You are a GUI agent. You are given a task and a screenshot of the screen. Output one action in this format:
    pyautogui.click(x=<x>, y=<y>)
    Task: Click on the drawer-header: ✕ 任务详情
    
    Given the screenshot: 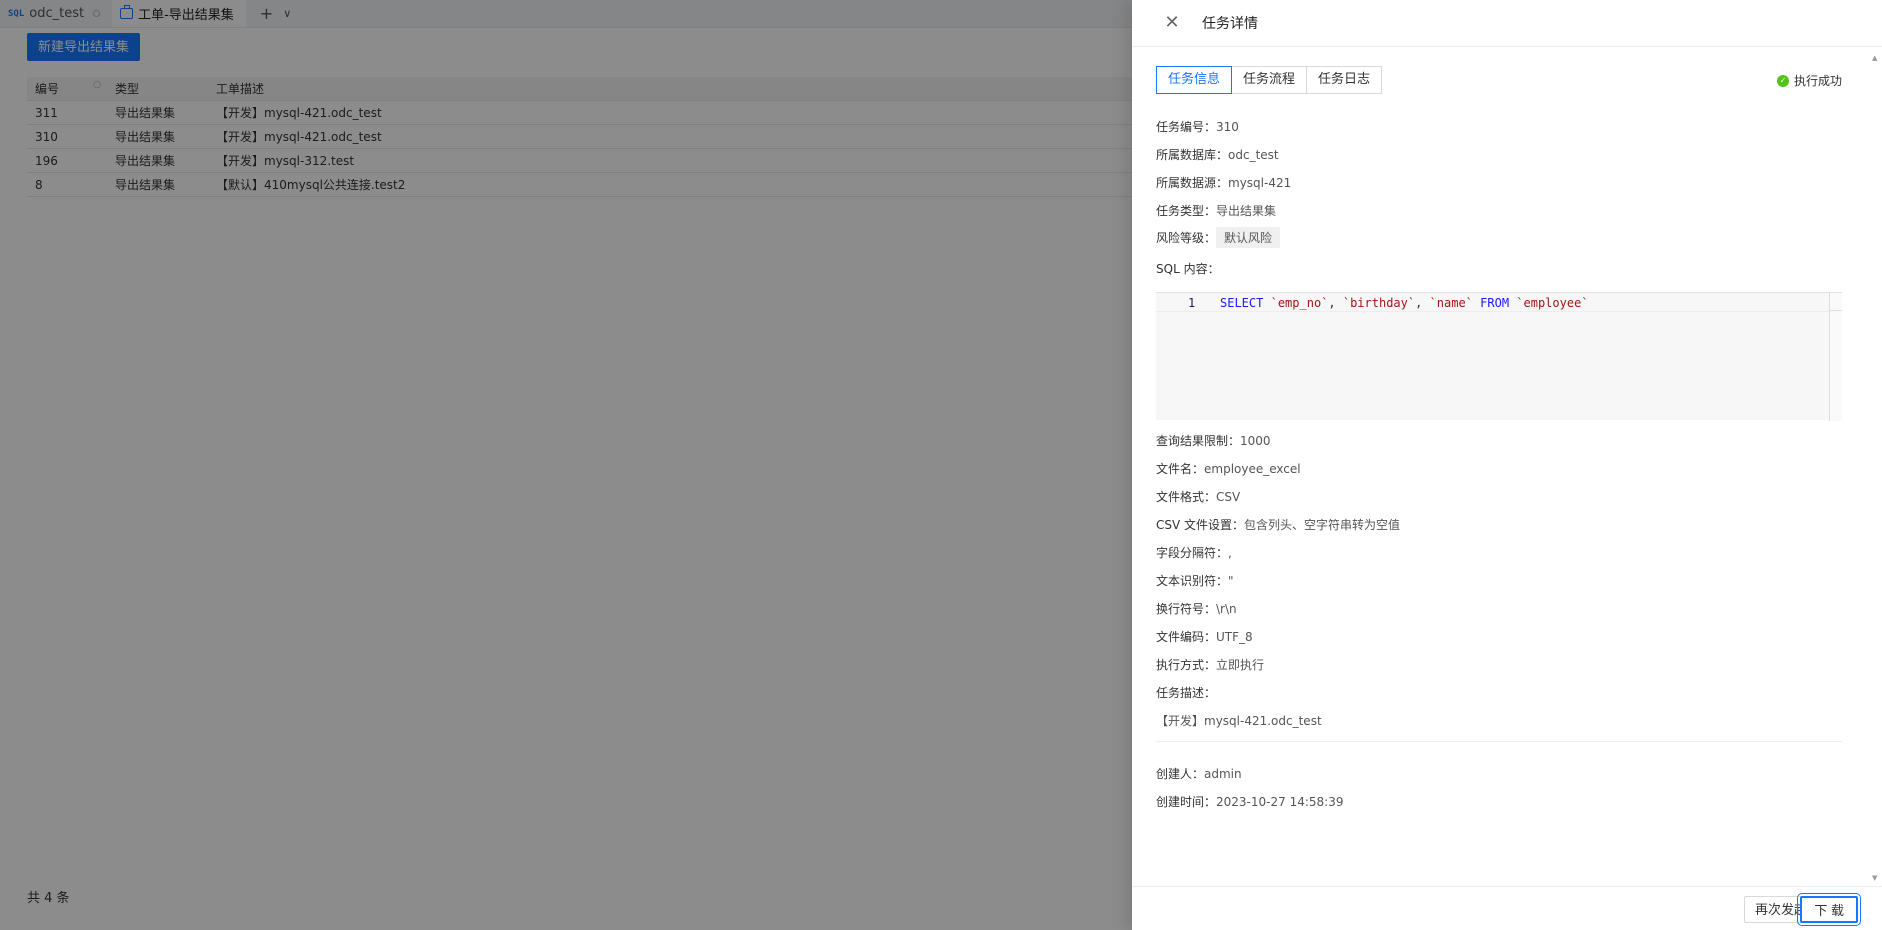 What is the action you would take?
    pyautogui.click(x=1507, y=23)
    